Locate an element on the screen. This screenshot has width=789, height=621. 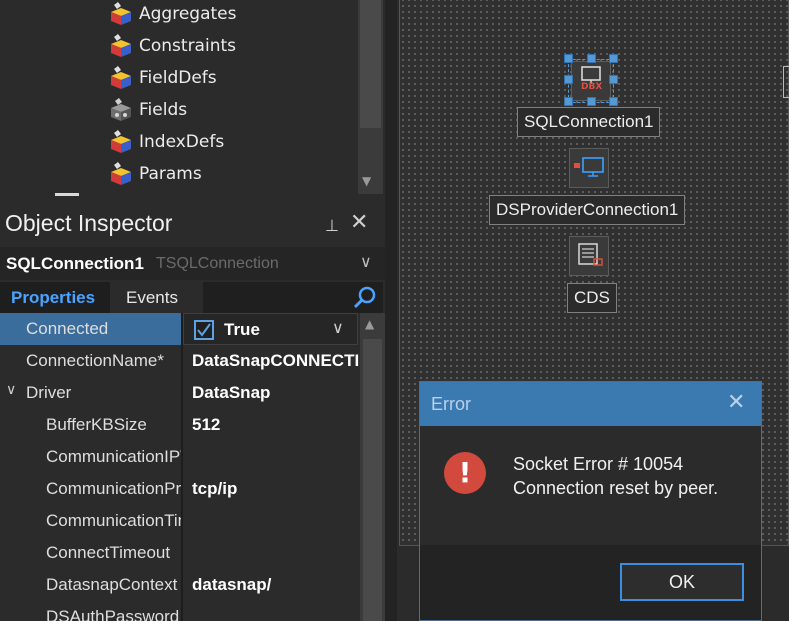
clientdataset-icon is located at coordinates (590, 254).